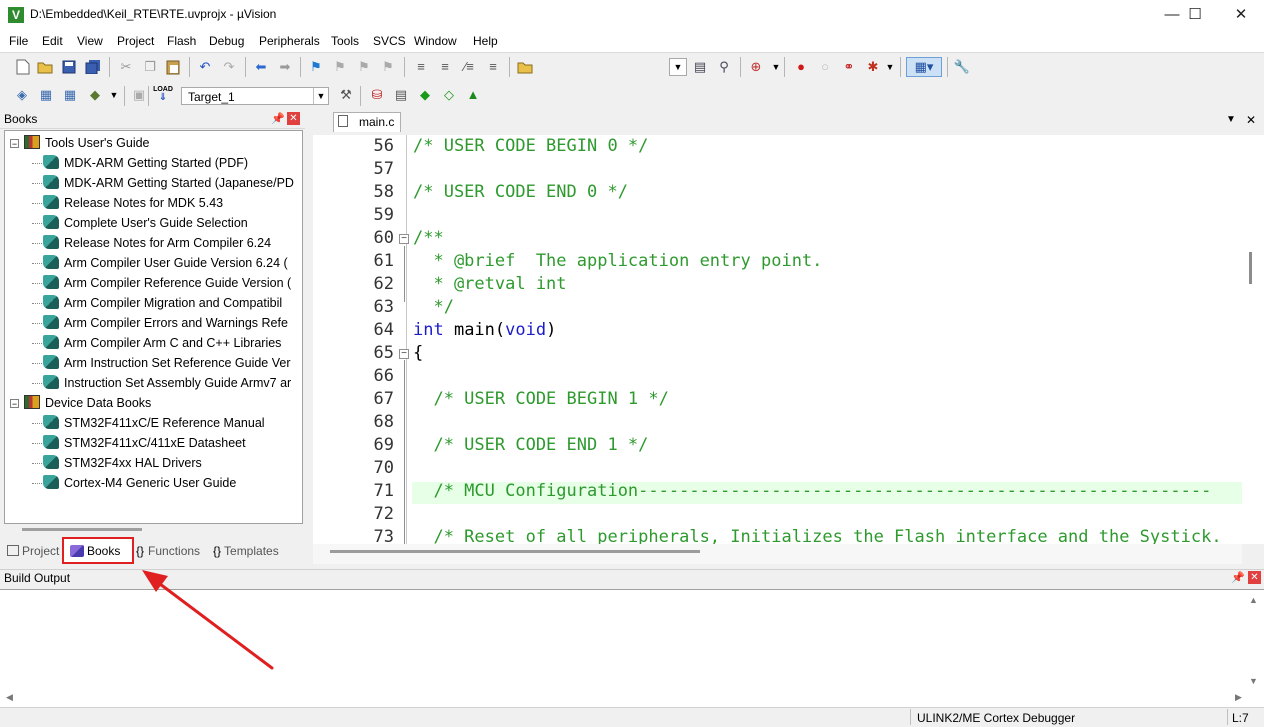  Describe the element at coordinates (289, 41) in the screenshot. I see `menu-peripherals: Peripherals` at that location.